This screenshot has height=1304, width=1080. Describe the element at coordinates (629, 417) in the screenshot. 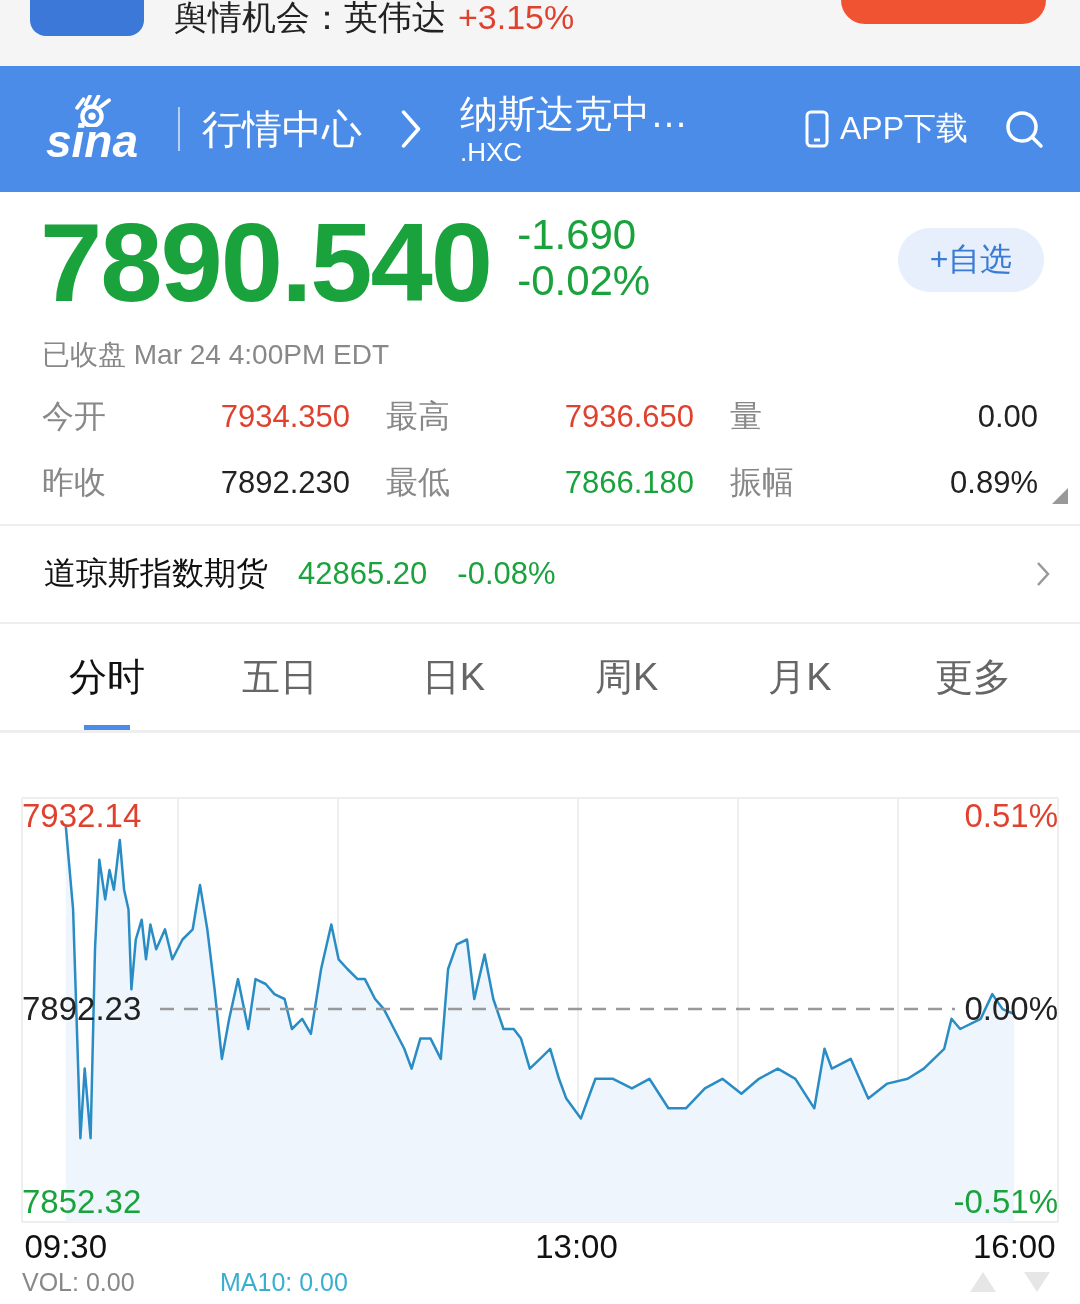

I see `stat-value: 7936.650` at that location.